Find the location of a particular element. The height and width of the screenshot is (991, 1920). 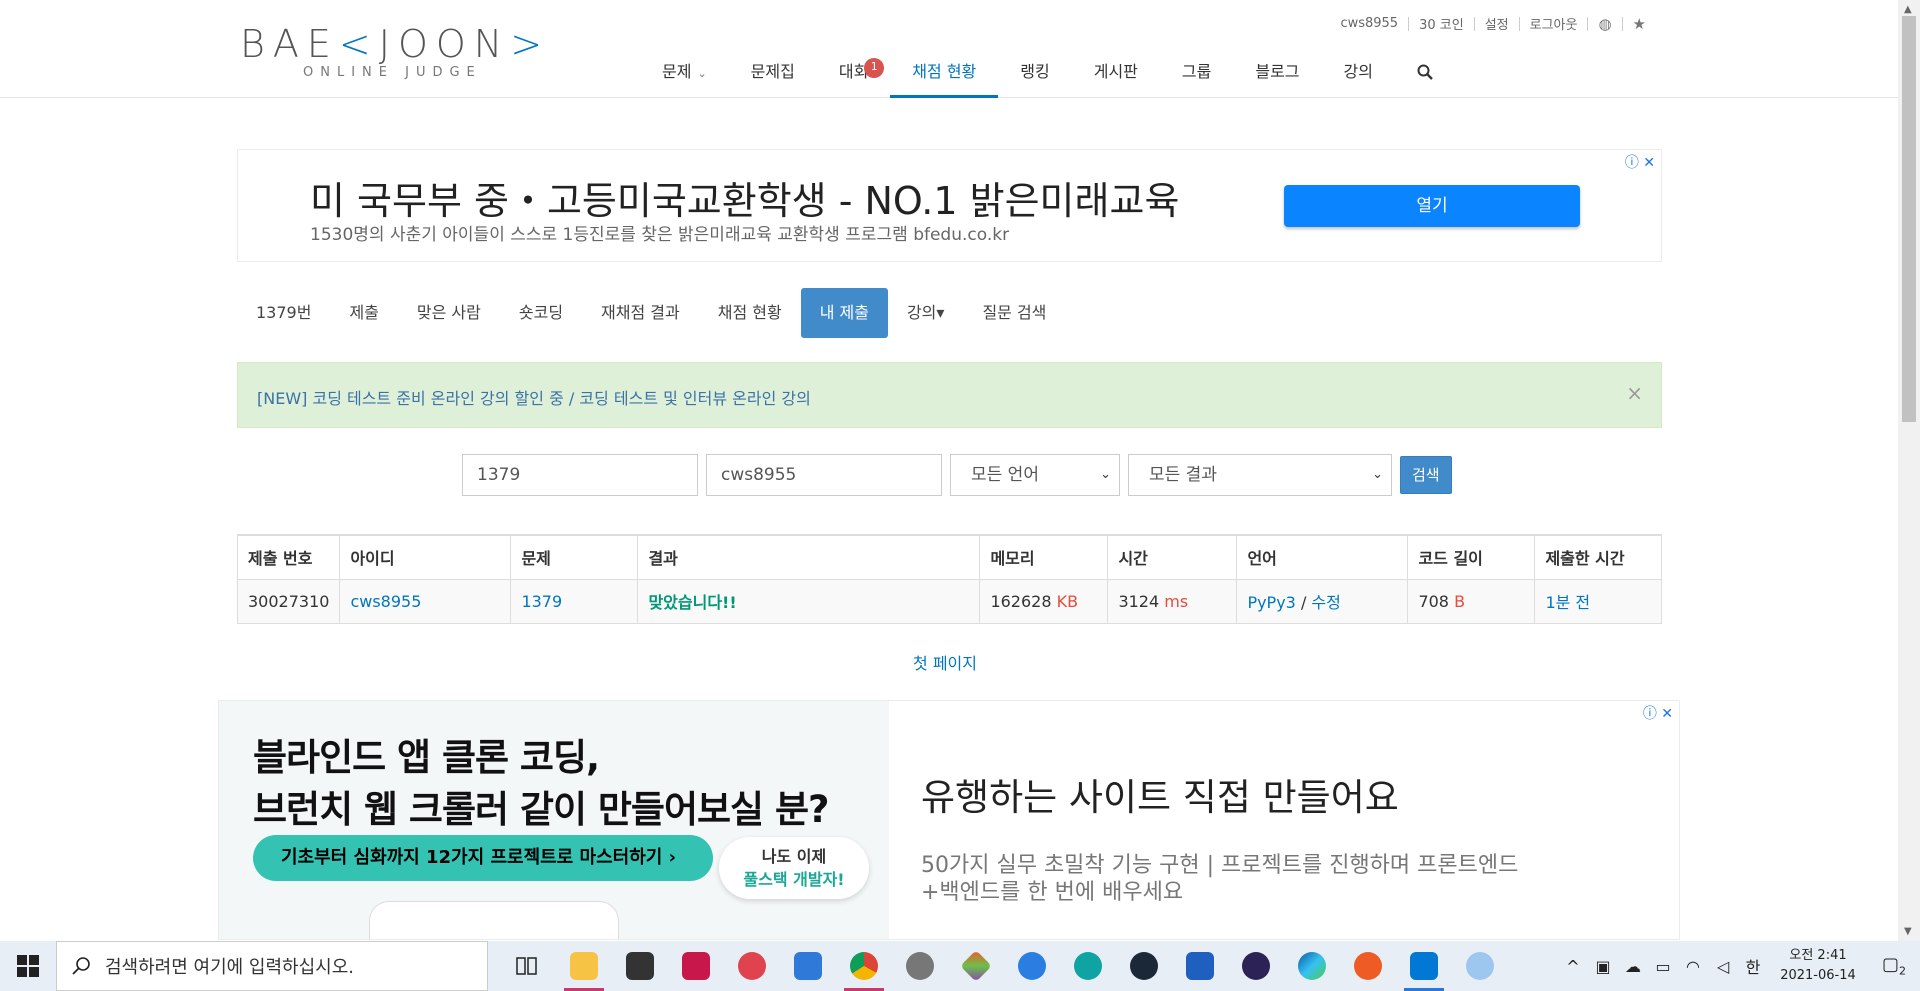

edge-icon is located at coordinates (1312, 966).